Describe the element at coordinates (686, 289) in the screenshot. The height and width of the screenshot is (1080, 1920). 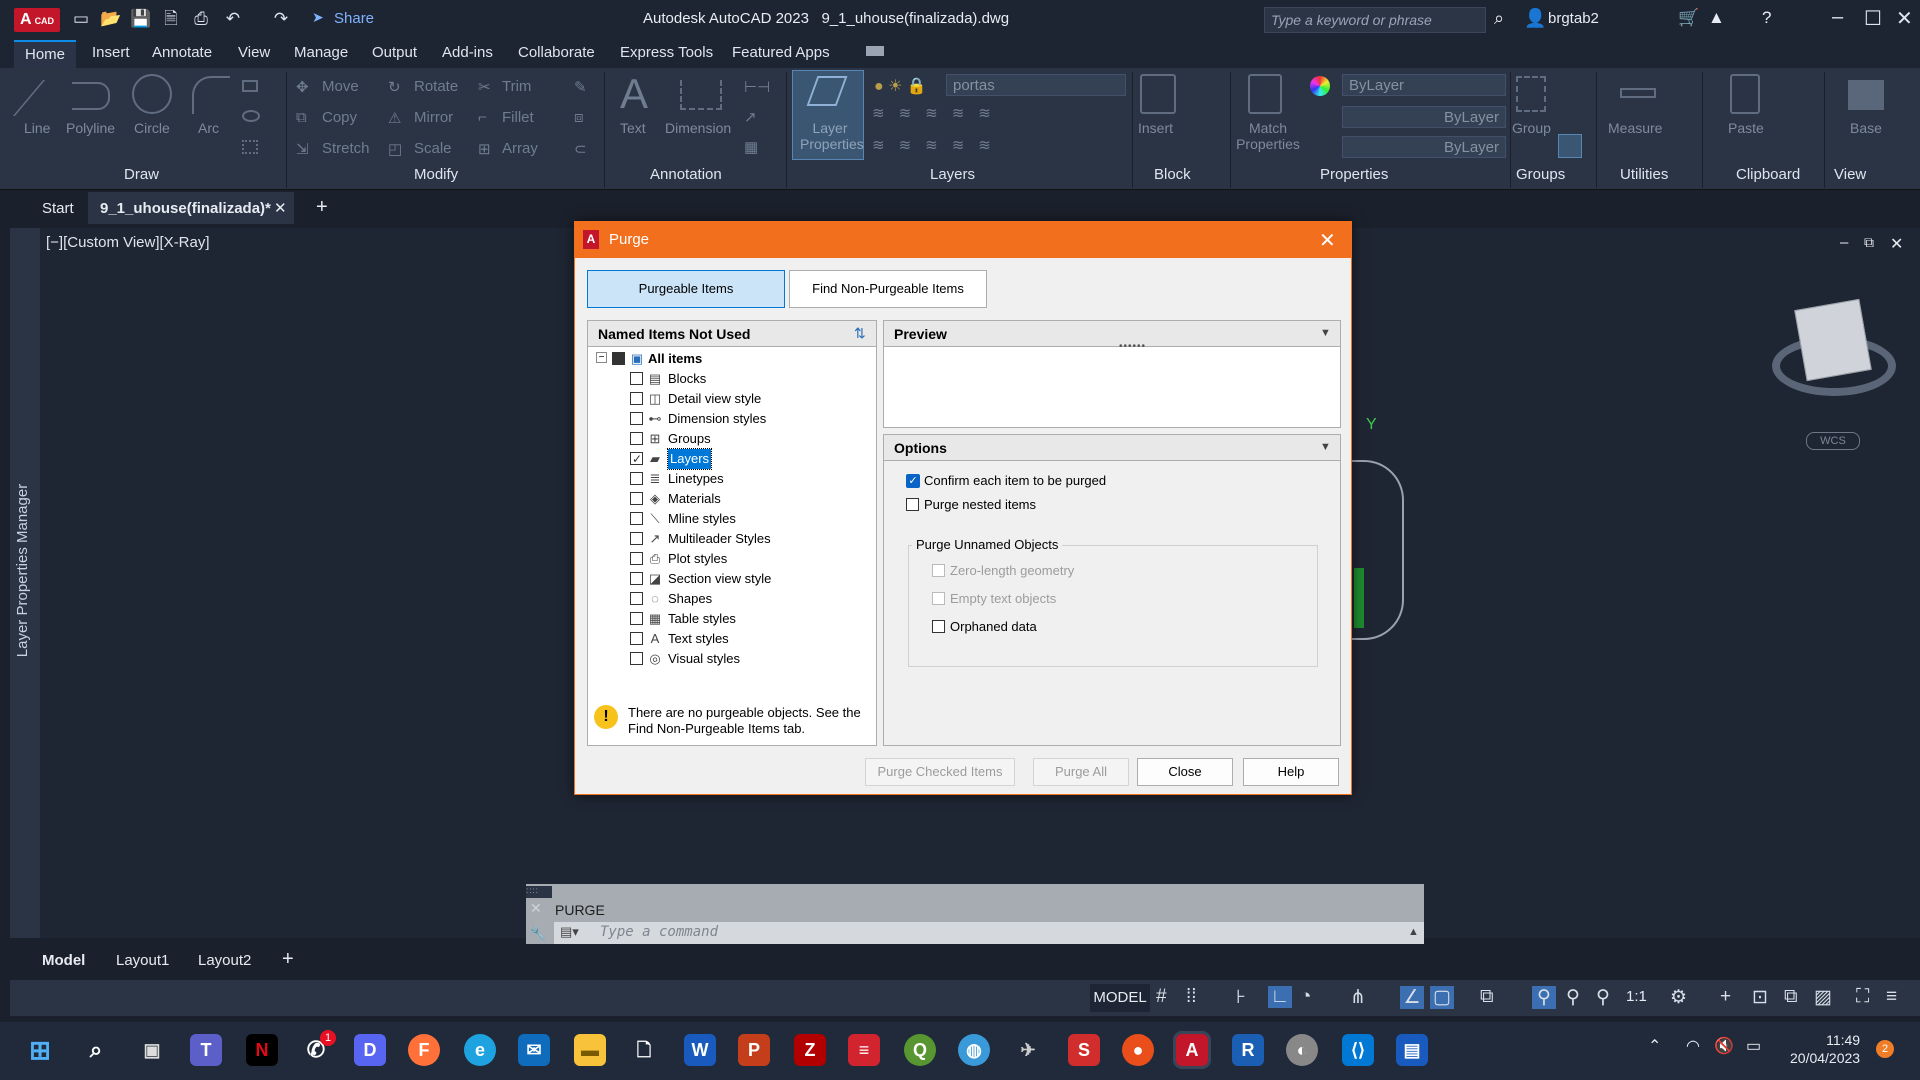
I see `tab-purgeable-items: Purgeable Items` at that location.